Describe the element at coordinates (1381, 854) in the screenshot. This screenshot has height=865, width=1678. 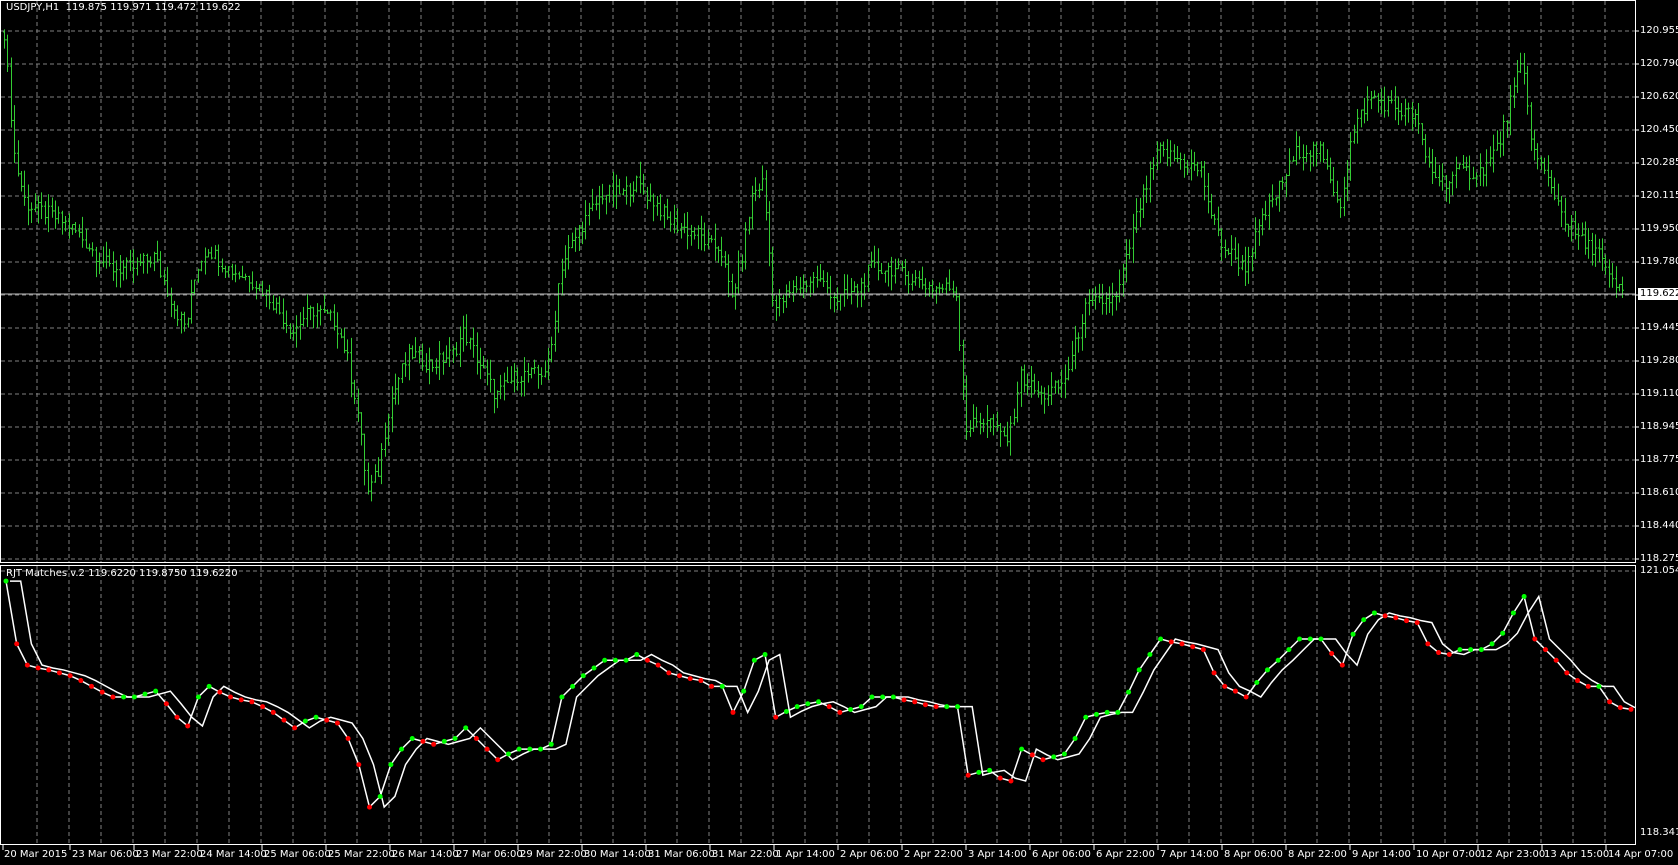
I see `time-tick-label: 9 Apr 14:00` at that location.